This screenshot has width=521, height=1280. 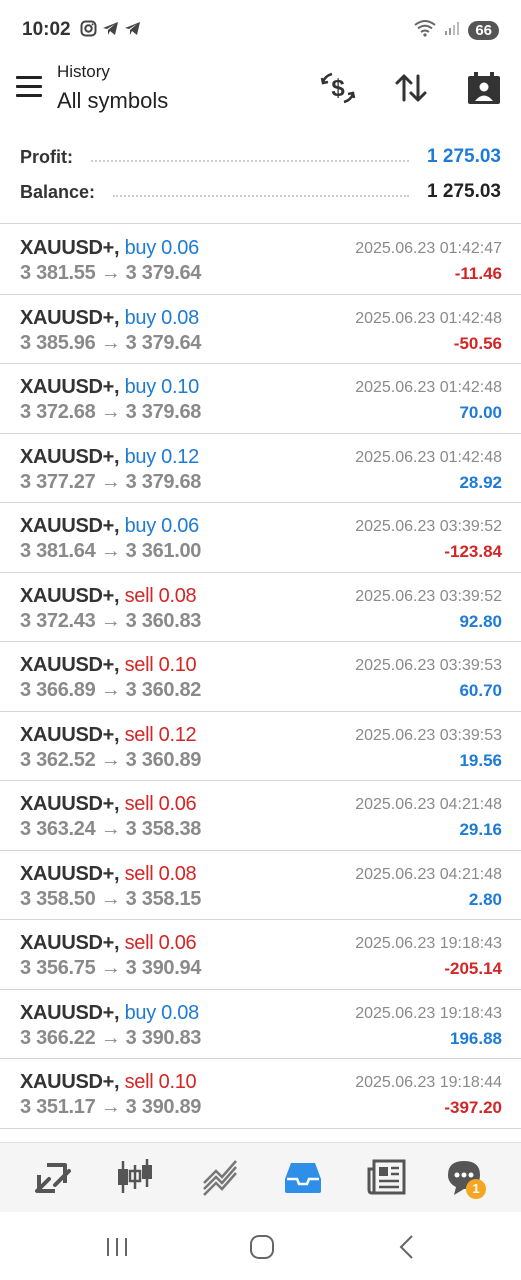 I want to click on trade-profit: -11.46, so click(x=478, y=273).